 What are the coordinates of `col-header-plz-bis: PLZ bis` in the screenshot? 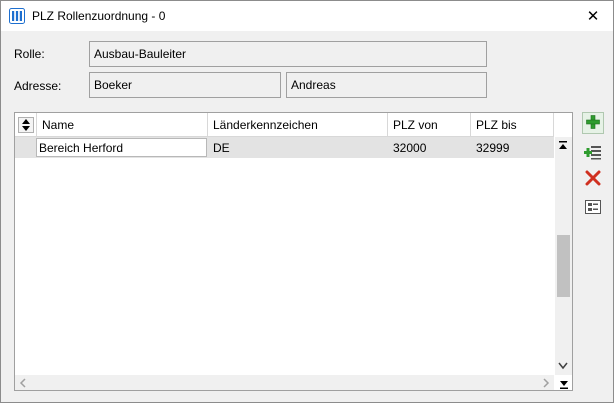 It's located at (512, 125).